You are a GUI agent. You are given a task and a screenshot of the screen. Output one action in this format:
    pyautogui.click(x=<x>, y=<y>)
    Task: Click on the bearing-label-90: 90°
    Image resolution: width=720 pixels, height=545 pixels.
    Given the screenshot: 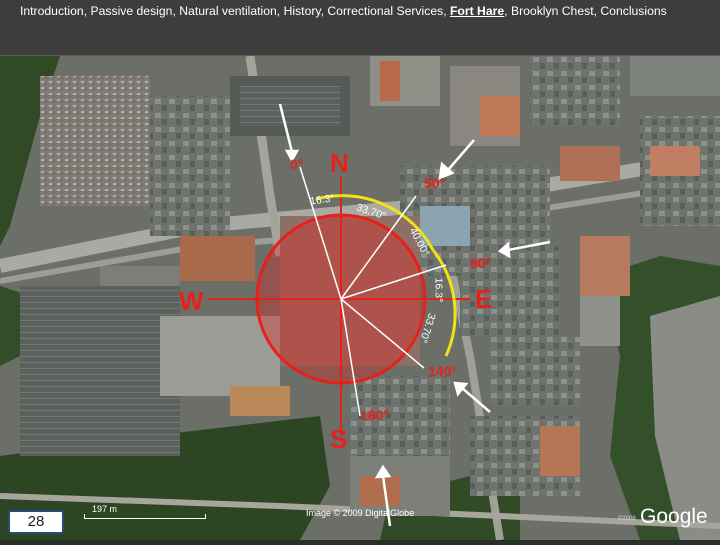 What is the action you would take?
    pyautogui.click(x=481, y=263)
    